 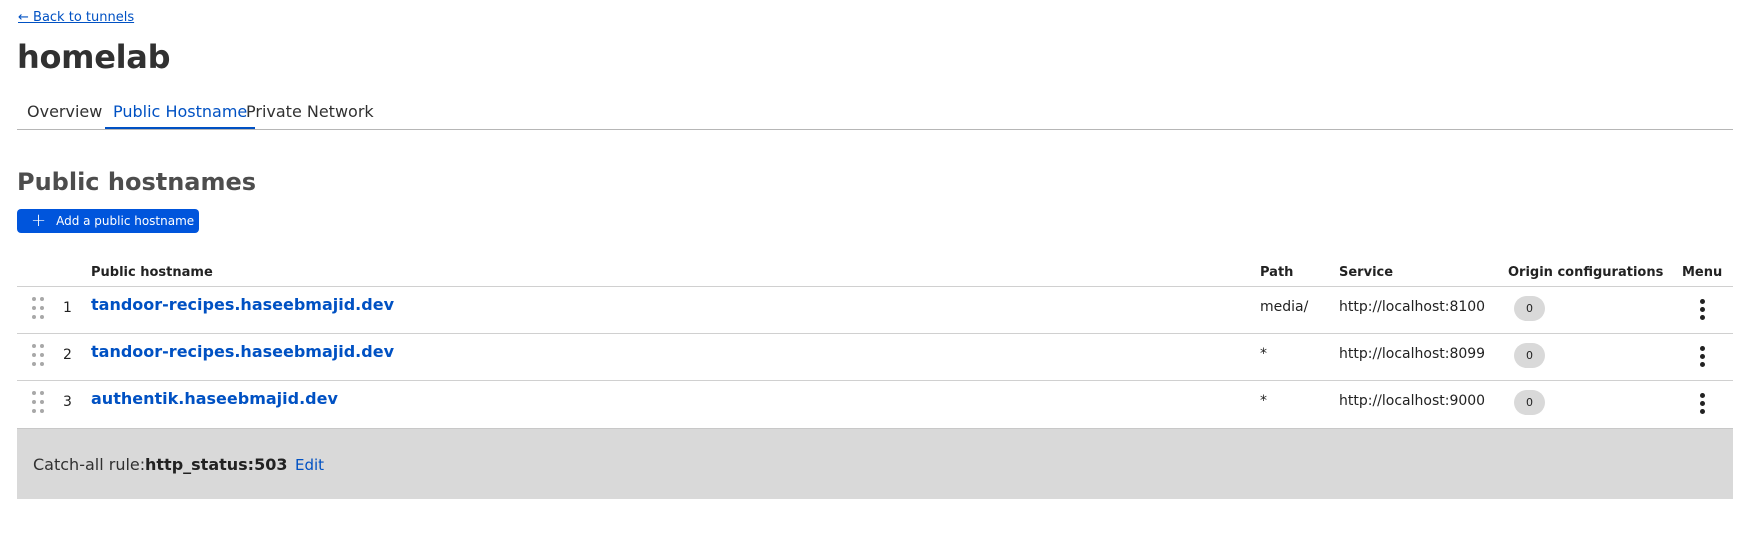 What do you see at coordinates (64, 111) in the screenshot?
I see `tab-overview: Overview` at bounding box center [64, 111].